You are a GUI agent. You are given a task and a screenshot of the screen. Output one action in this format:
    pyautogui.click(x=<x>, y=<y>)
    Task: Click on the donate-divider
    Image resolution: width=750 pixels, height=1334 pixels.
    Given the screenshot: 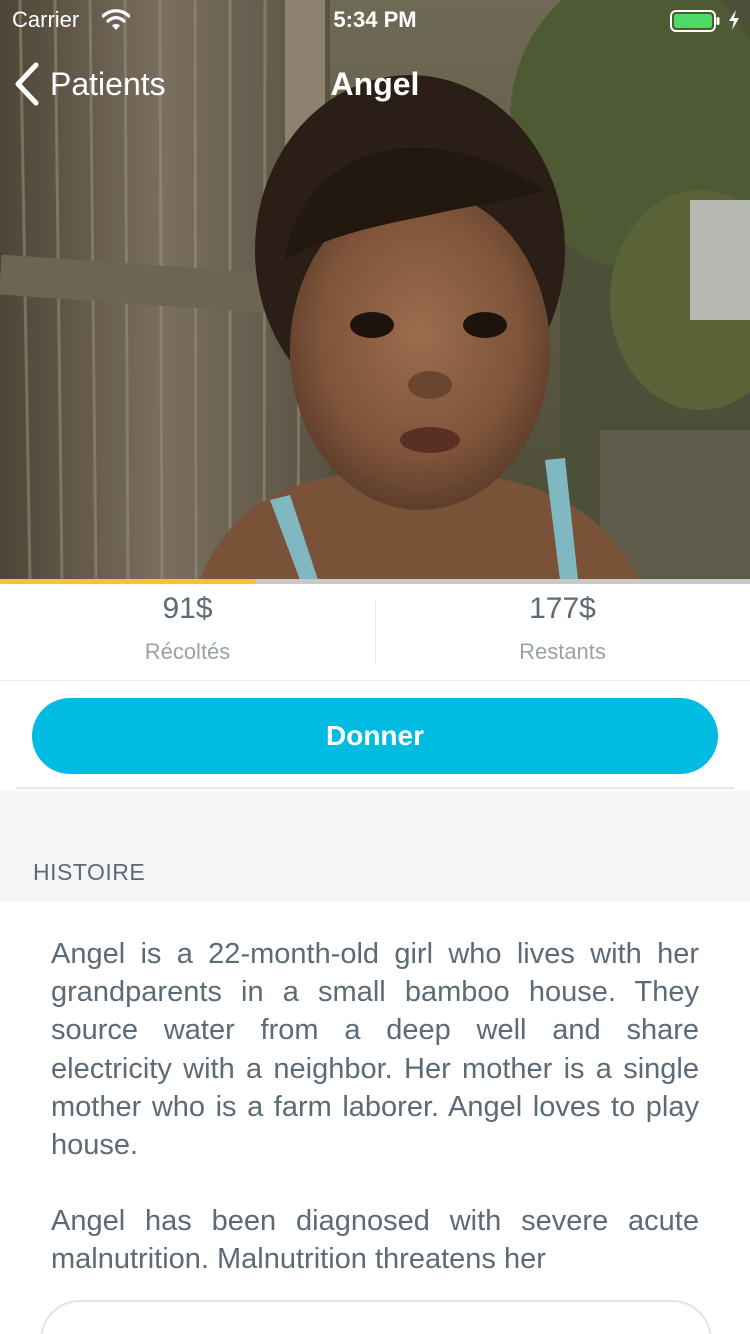 What is the action you would take?
    pyautogui.click(x=375, y=788)
    